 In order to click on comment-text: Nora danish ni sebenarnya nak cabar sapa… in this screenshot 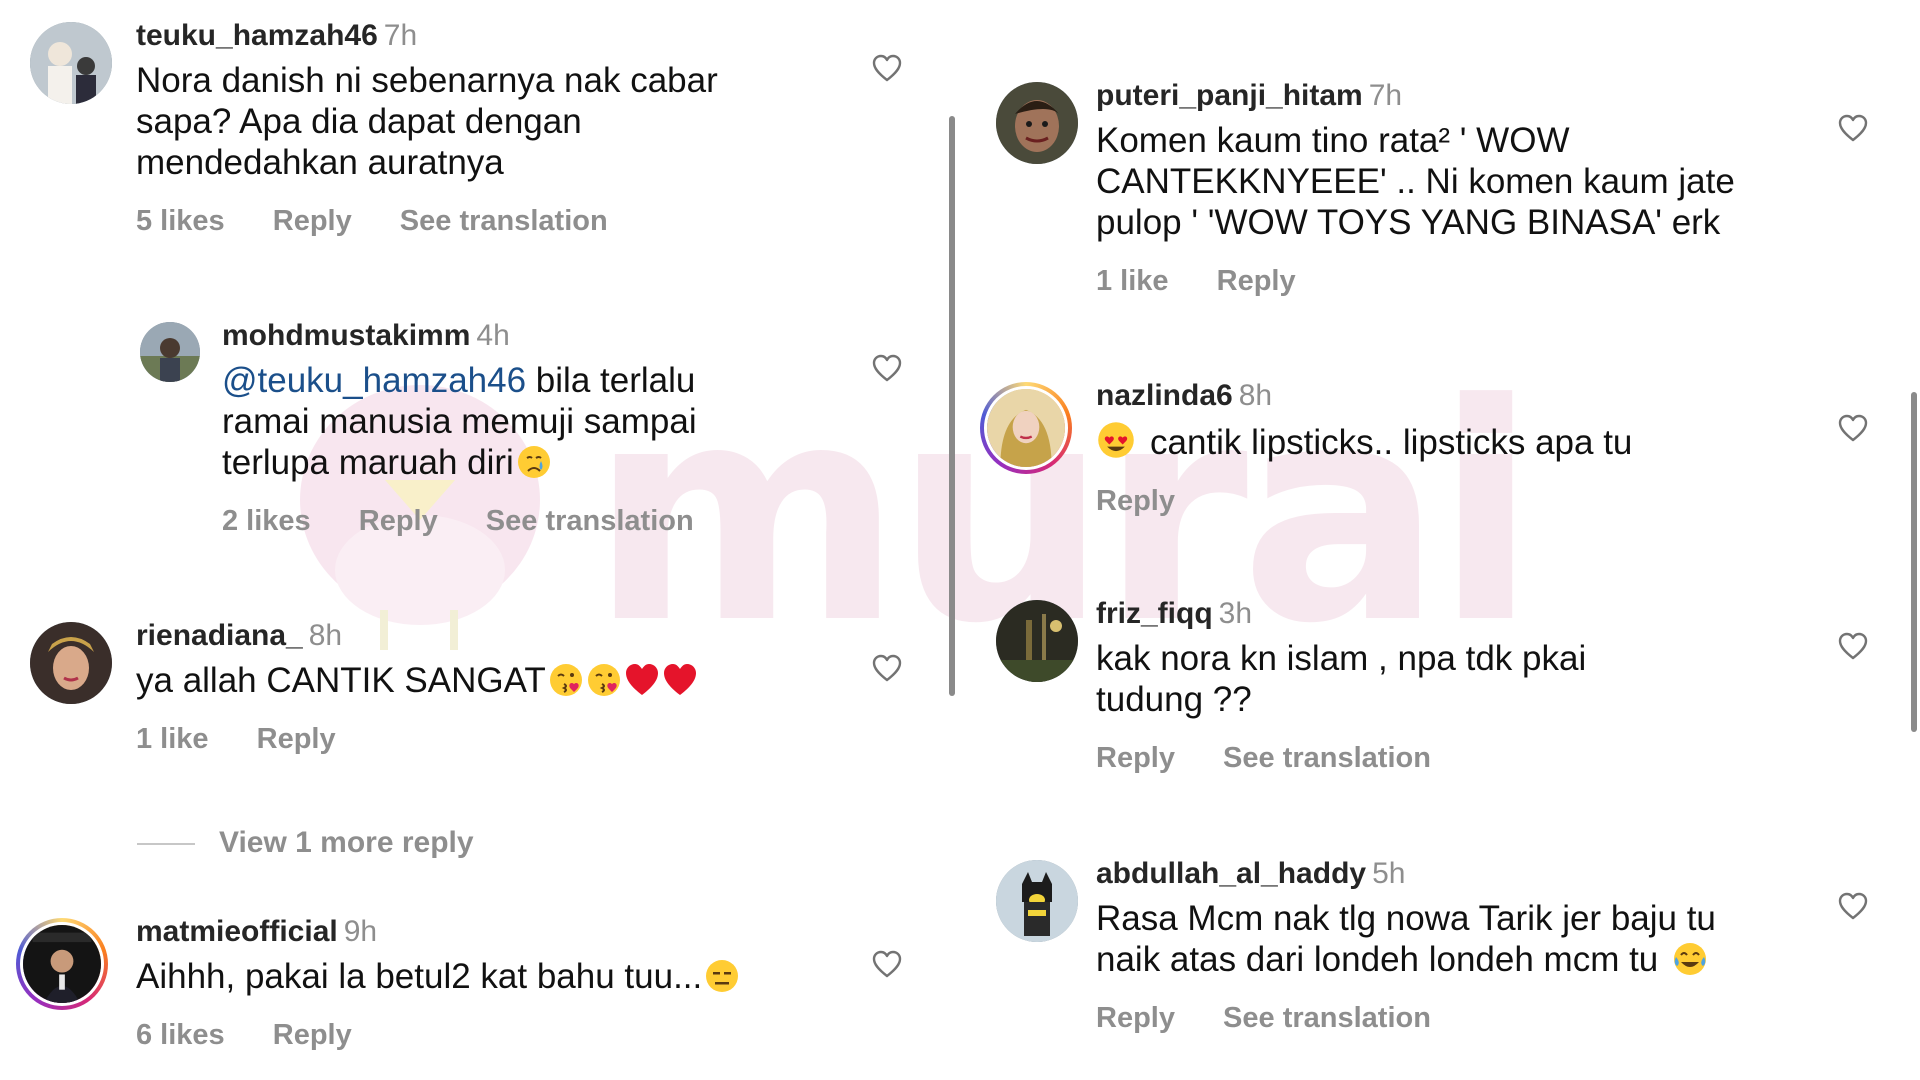, I will do `click(427, 121)`.